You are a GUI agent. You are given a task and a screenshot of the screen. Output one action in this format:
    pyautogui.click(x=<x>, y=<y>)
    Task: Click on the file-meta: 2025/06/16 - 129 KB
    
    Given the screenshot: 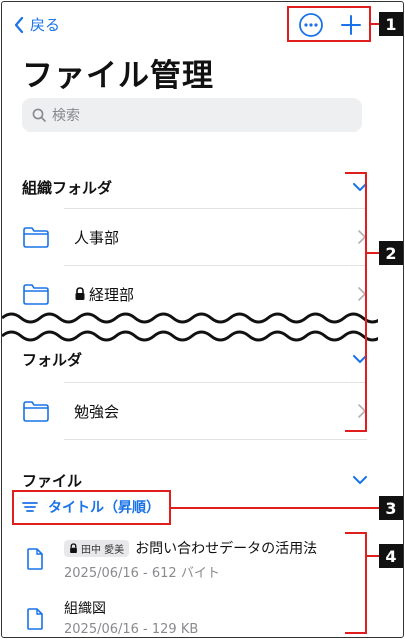 What is the action you would take?
    pyautogui.click(x=131, y=629)
    